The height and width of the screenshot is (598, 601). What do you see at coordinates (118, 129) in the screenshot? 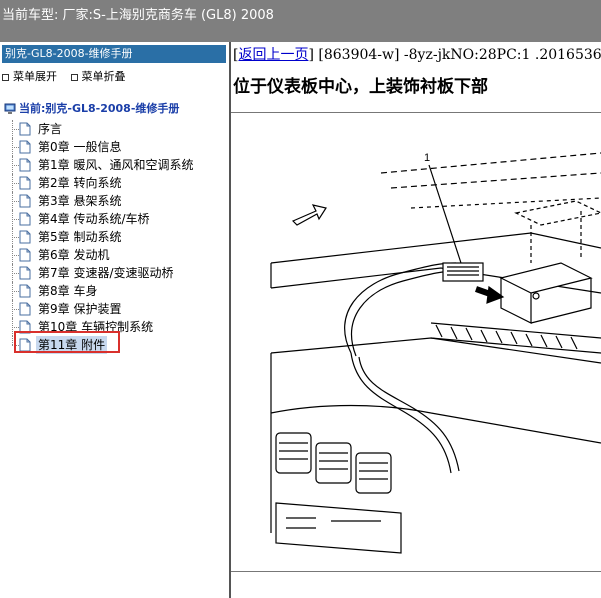
I see `tree-item: 序言` at bounding box center [118, 129].